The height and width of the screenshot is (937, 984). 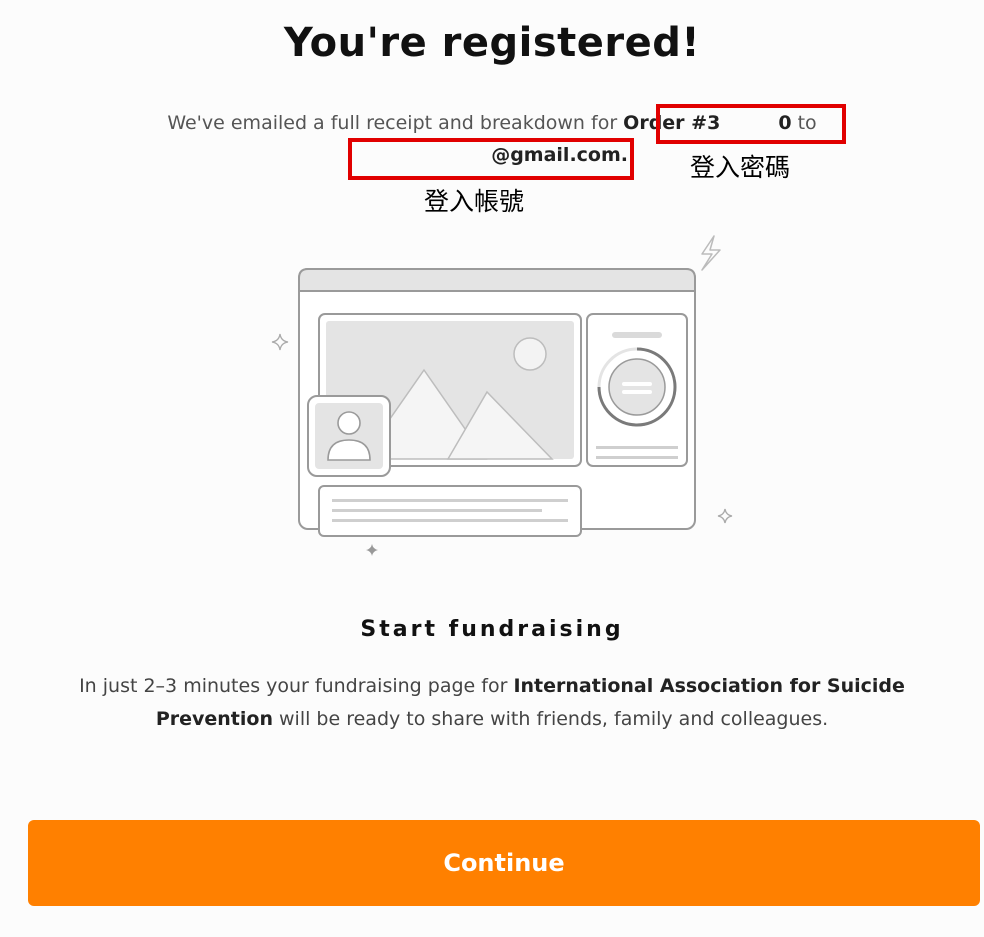 What do you see at coordinates (450, 511) in the screenshot?
I see `text-card-icon` at bounding box center [450, 511].